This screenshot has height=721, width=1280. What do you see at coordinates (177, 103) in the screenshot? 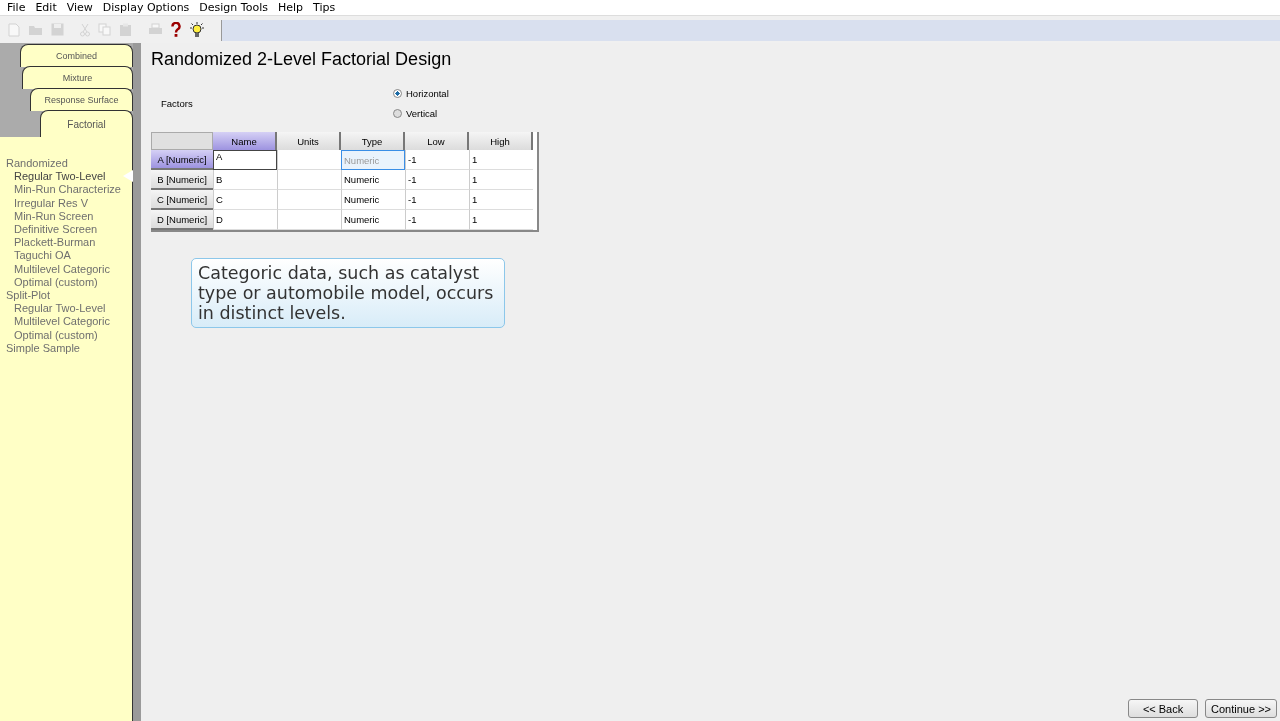
I see `factors-label: Factors` at bounding box center [177, 103].